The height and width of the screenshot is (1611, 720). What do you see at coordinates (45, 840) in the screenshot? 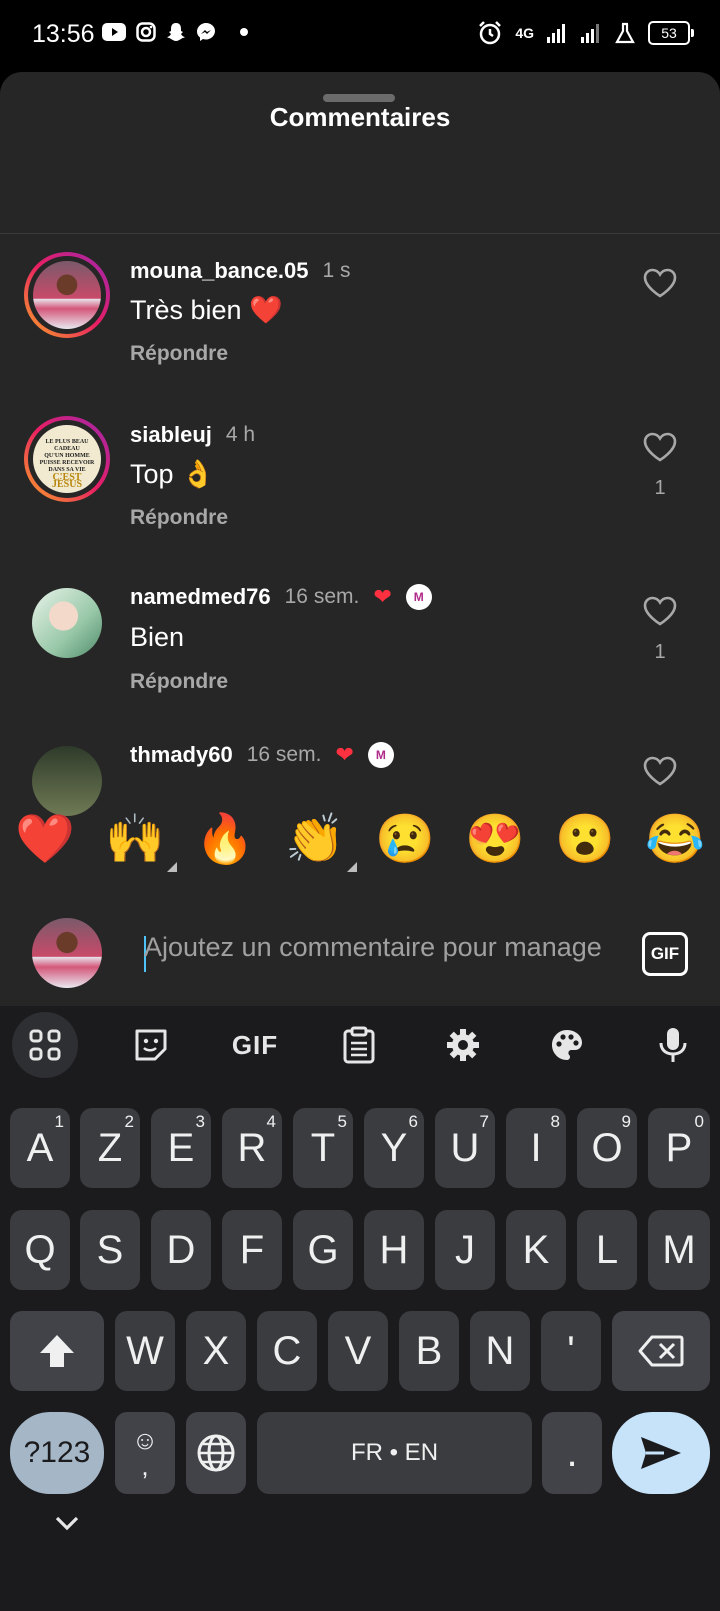
I see `emoji-heart: ❤️` at bounding box center [45, 840].